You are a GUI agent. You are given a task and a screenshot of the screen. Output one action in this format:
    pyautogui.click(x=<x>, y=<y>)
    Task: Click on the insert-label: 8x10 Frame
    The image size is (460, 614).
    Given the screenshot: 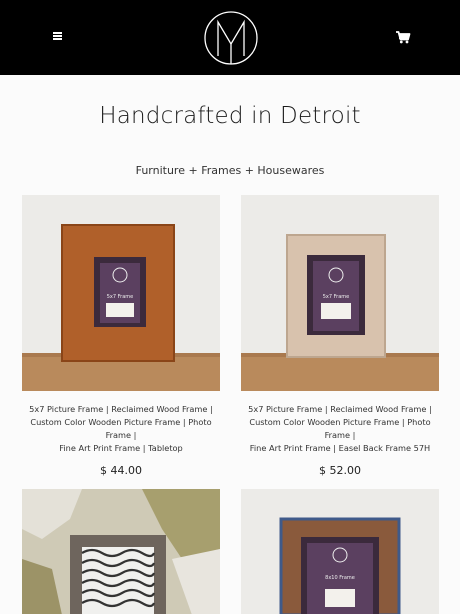 What is the action you would take?
    pyautogui.click(x=340, y=578)
    